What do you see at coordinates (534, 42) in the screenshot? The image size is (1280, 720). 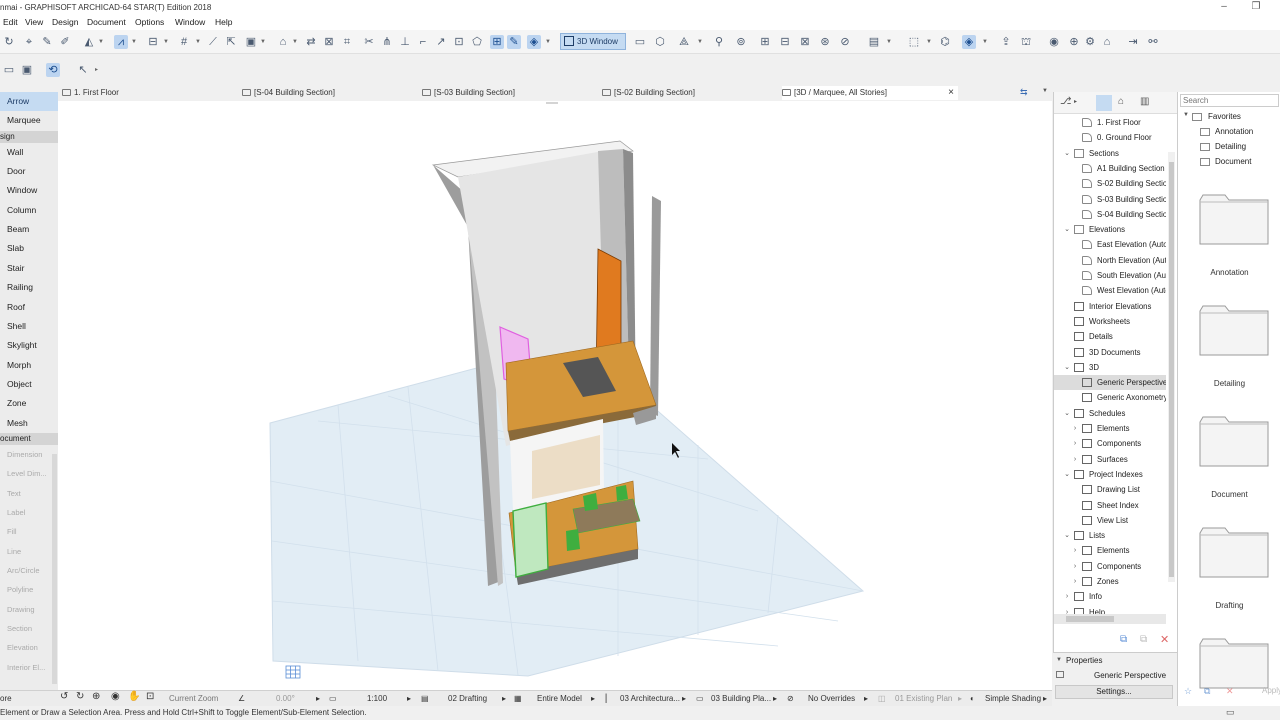 I see `view-icon: ◈` at bounding box center [534, 42].